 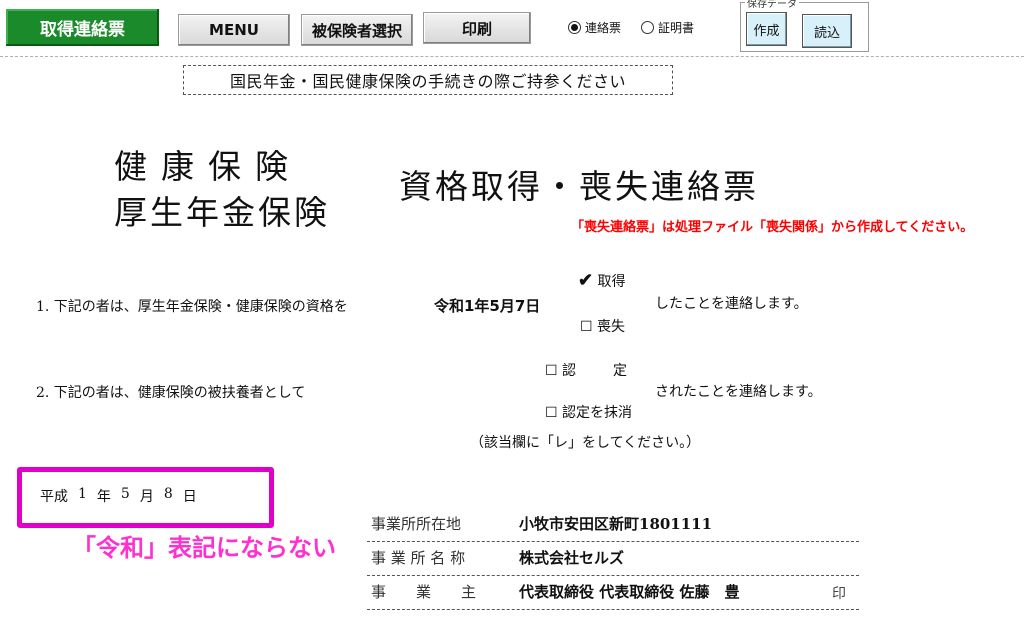 What do you see at coordinates (189, 497) in the screenshot?
I see `date-day-unit: 日` at bounding box center [189, 497].